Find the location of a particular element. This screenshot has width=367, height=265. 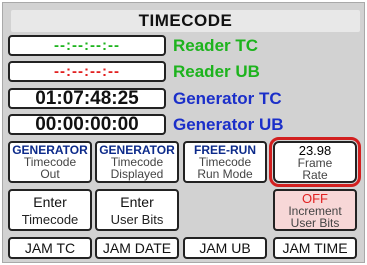

generator-ub-value: 00:00:00:00 is located at coordinates (87, 124).